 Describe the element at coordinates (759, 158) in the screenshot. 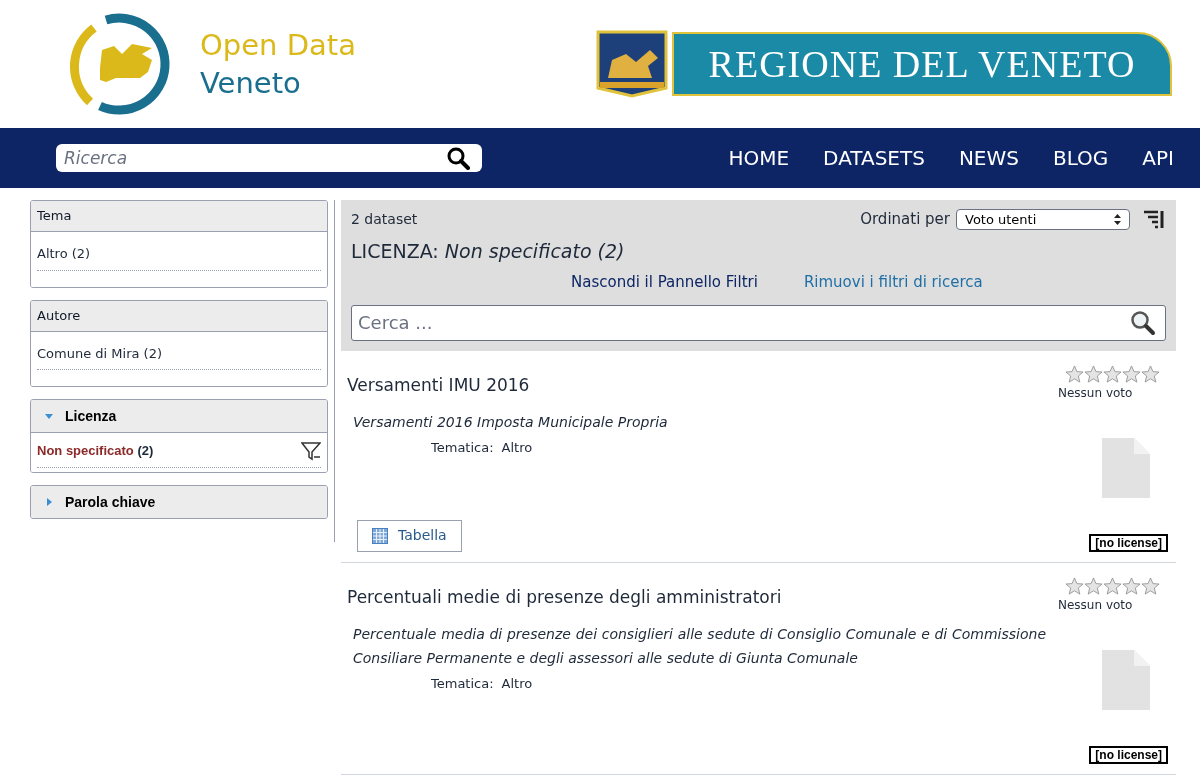

I see `nav-link: HOME` at that location.